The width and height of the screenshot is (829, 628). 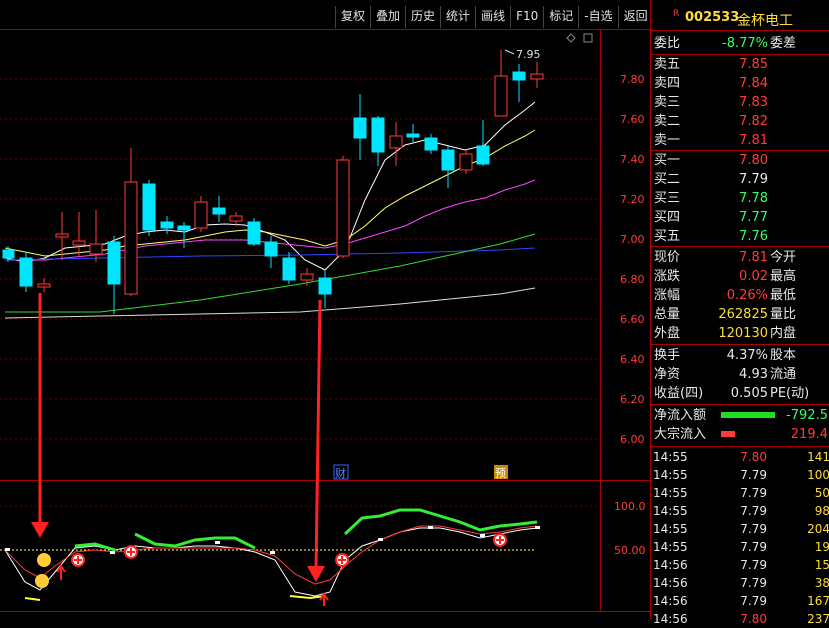 I want to click on tick-volume: 15, so click(x=821, y=565).